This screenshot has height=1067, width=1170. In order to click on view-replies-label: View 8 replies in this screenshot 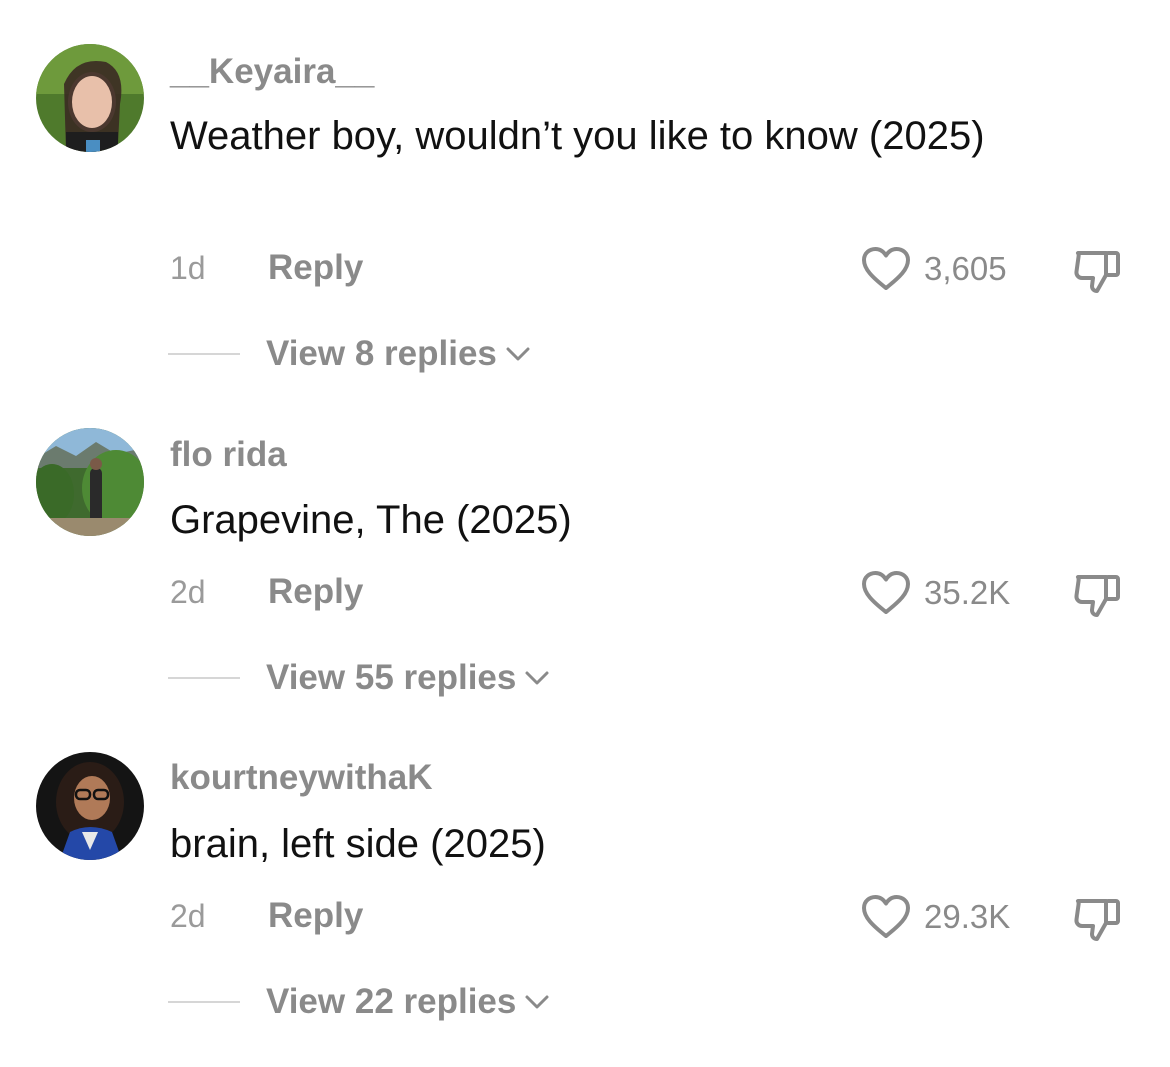, I will do `click(381, 353)`.